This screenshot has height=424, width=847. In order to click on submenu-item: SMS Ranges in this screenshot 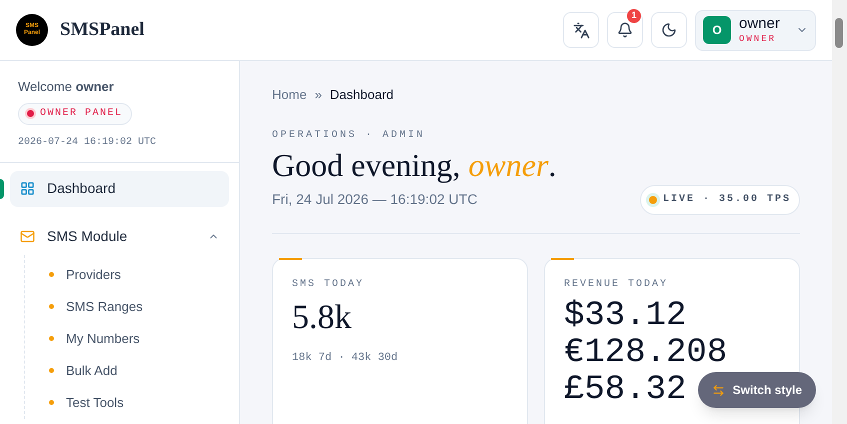, I will do `click(127, 306)`.